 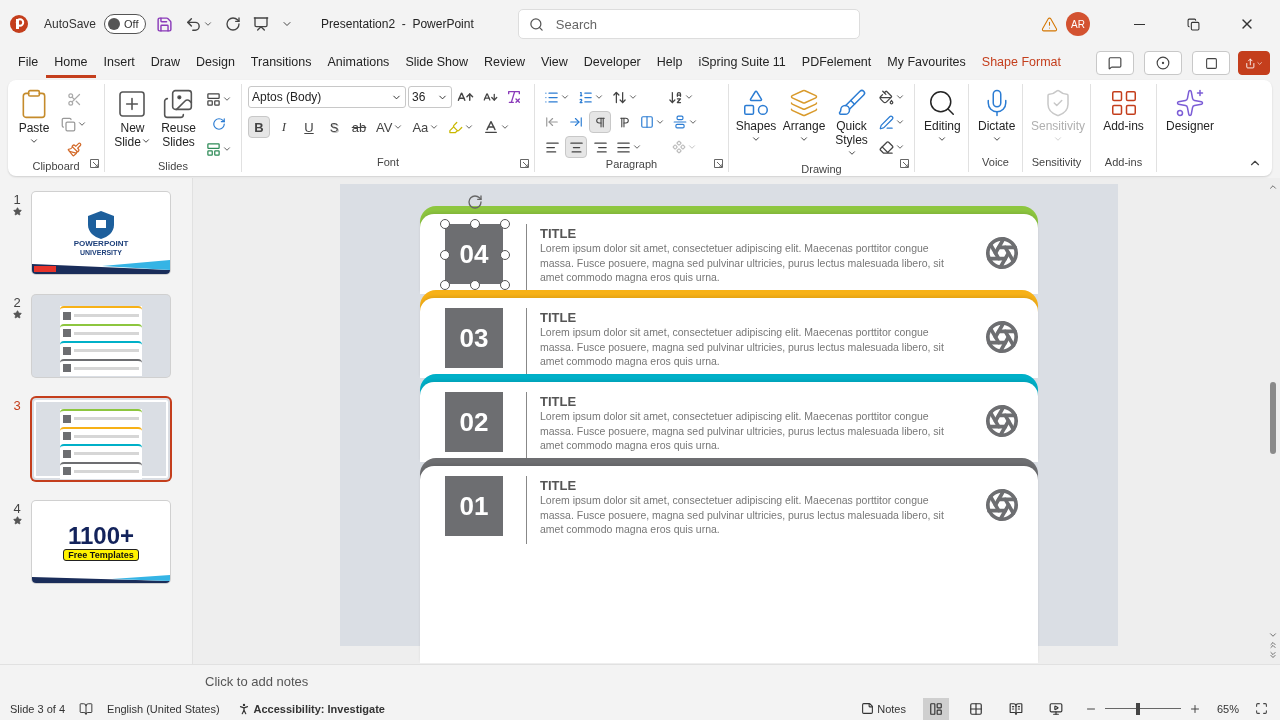 I want to click on font-size-field: 36, so click(x=430, y=97).